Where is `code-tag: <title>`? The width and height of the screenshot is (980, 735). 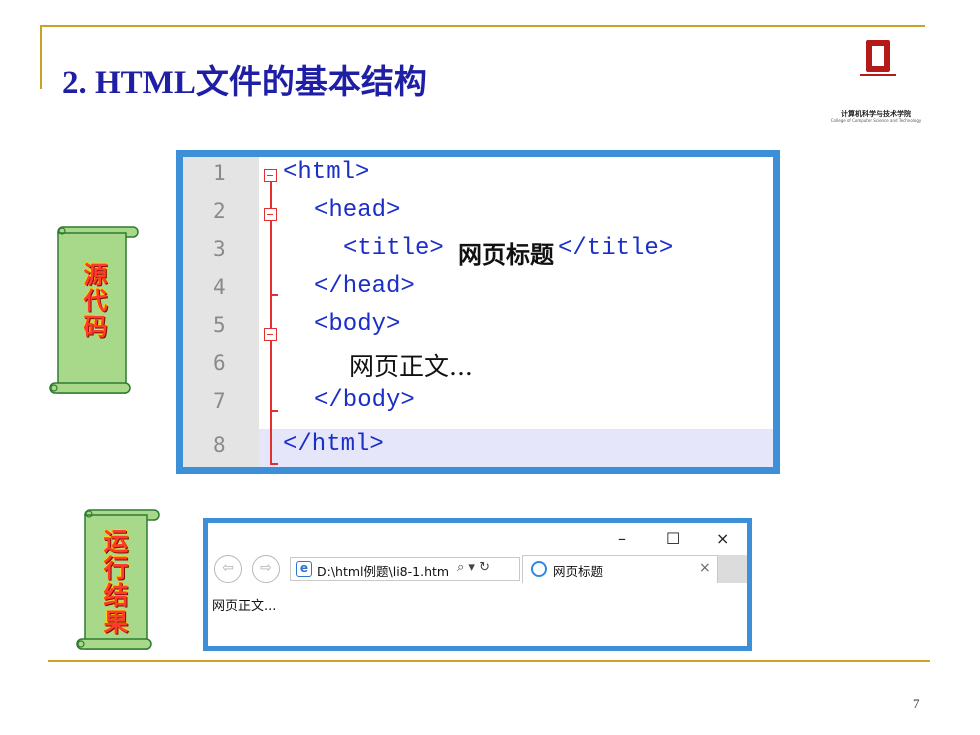
code-tag: <title> is located at coordinates (393, 248).